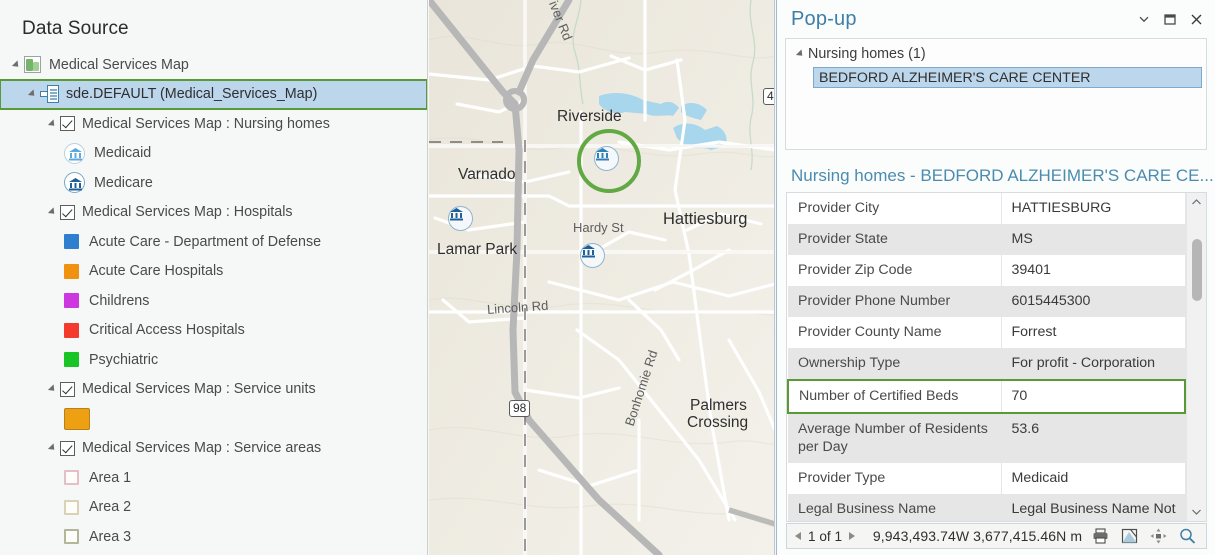  Describe the element at coordinates (895, 364) in the screenshot. I see `attribute-field-name: Ownership Type` at that location.